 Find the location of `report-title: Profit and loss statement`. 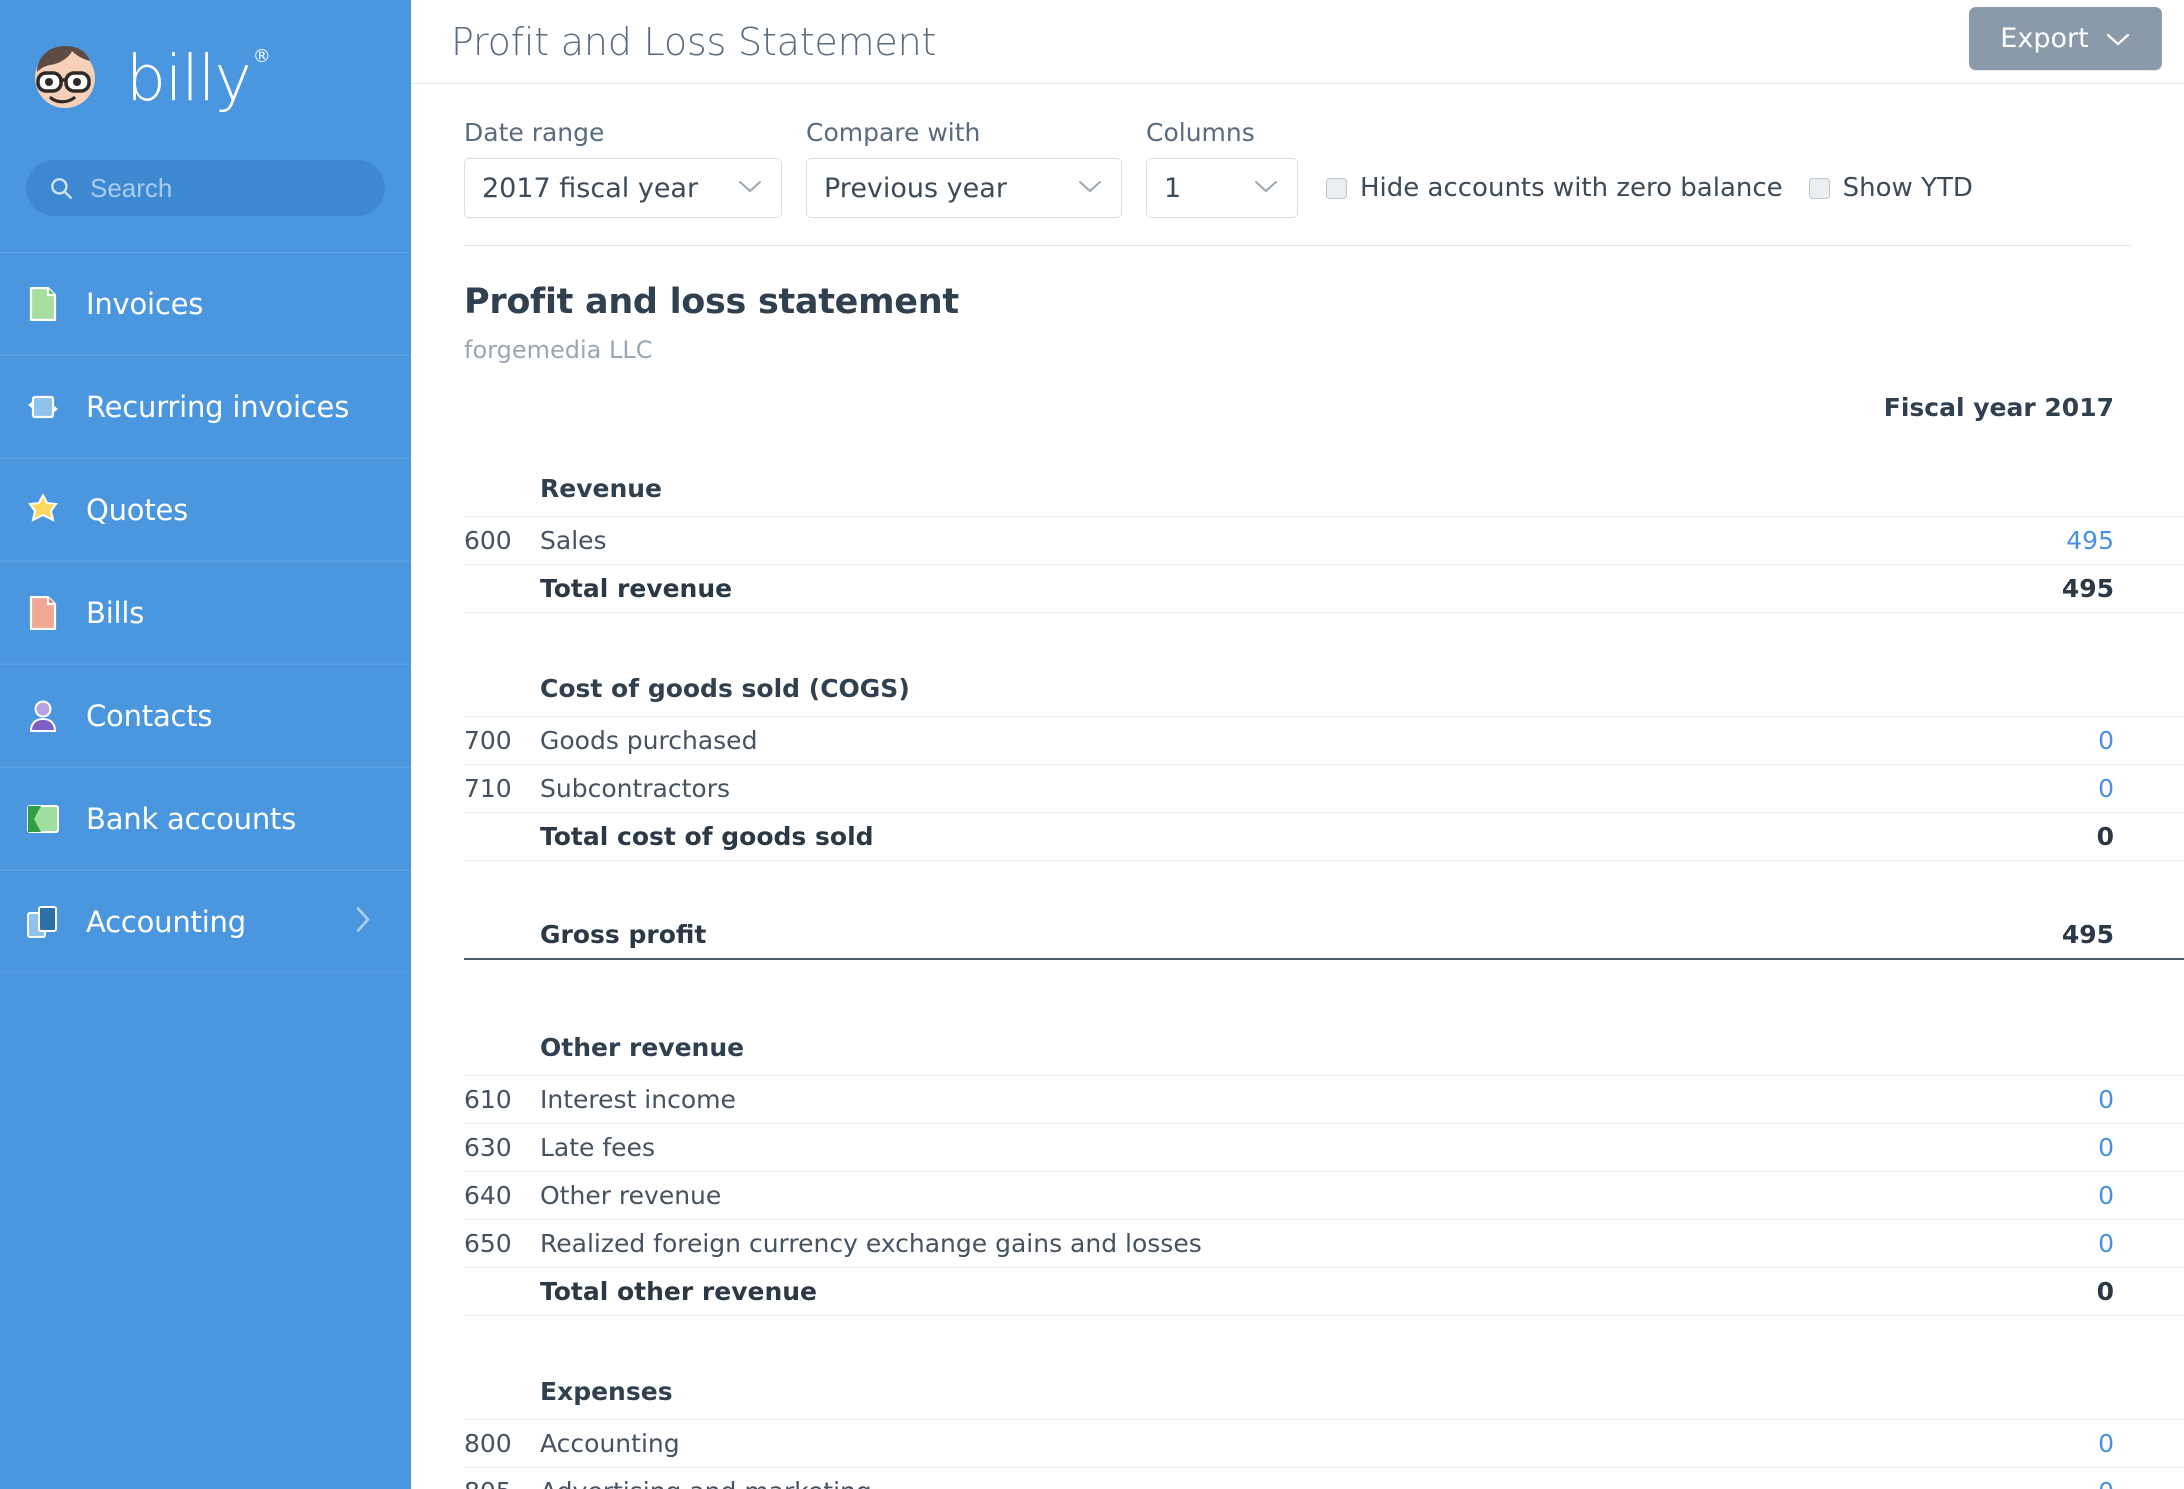

report-title: Profit and loss statement is located at coordinates (711, 302).